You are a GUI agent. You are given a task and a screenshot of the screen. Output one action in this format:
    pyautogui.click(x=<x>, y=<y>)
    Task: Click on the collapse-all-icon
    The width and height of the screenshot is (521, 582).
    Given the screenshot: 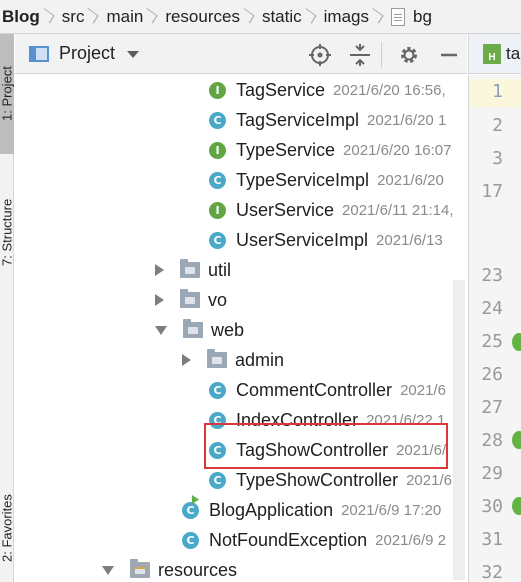 What is the action you would take?
    pyautogui.click(x=360, y=55)
    